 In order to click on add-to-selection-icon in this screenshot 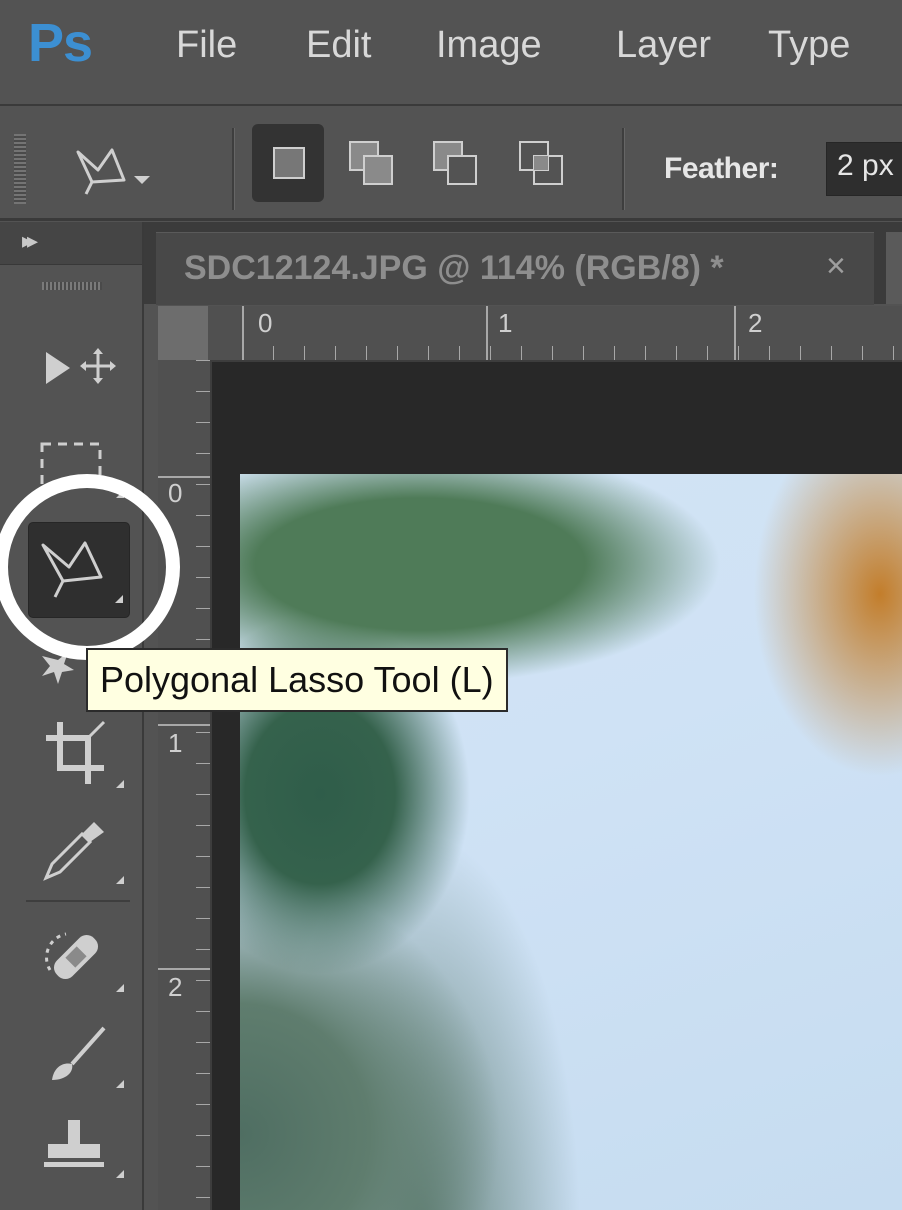, I will do `click(371, 163)`.